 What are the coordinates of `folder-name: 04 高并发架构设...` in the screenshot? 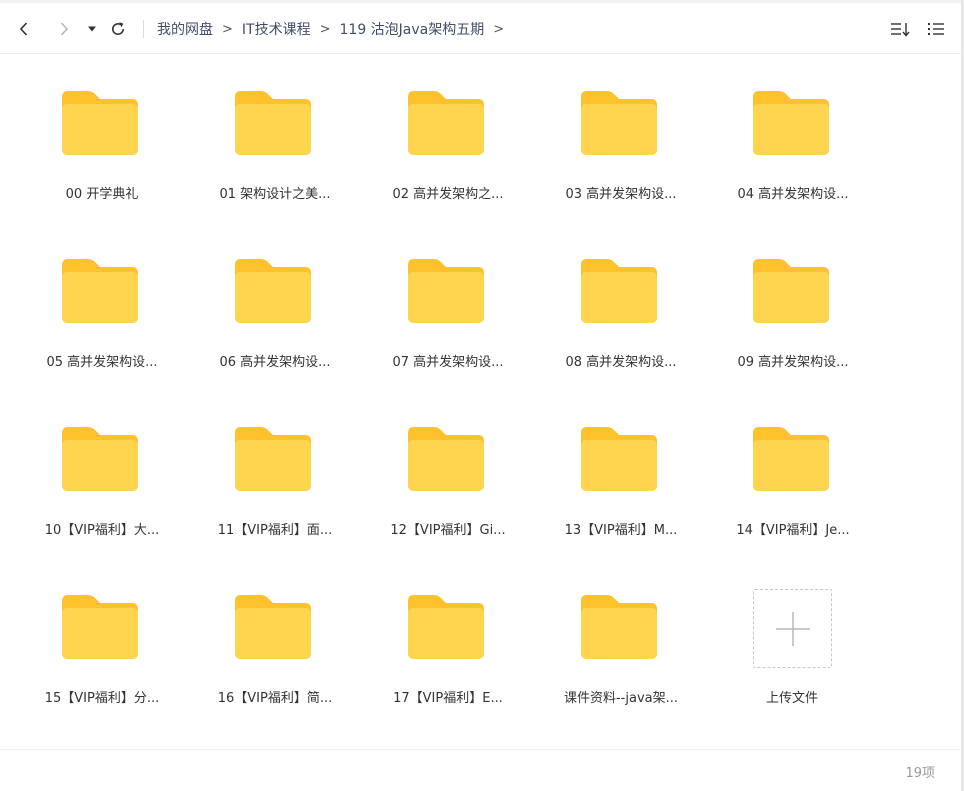 It's located at (793, 194).